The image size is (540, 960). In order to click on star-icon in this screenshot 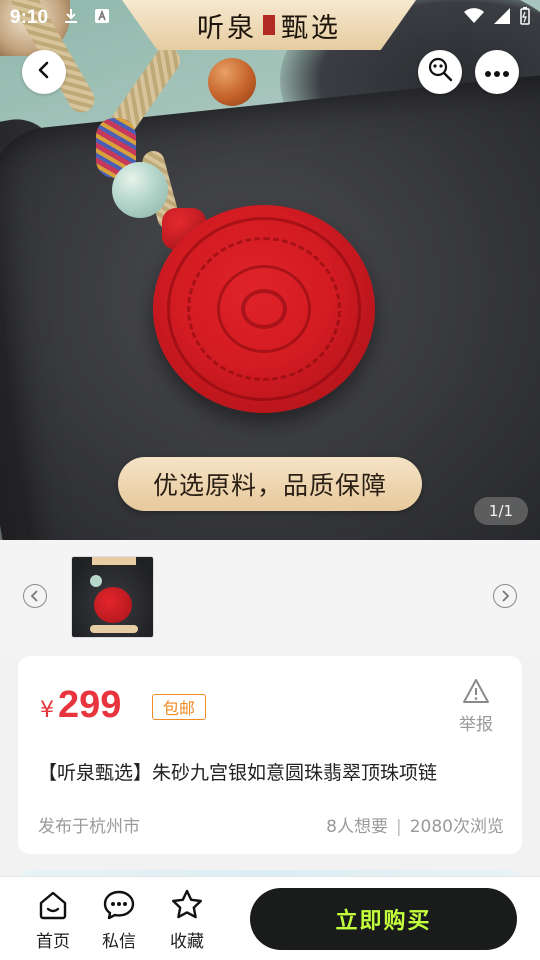, I will do `click(187, 905)`.